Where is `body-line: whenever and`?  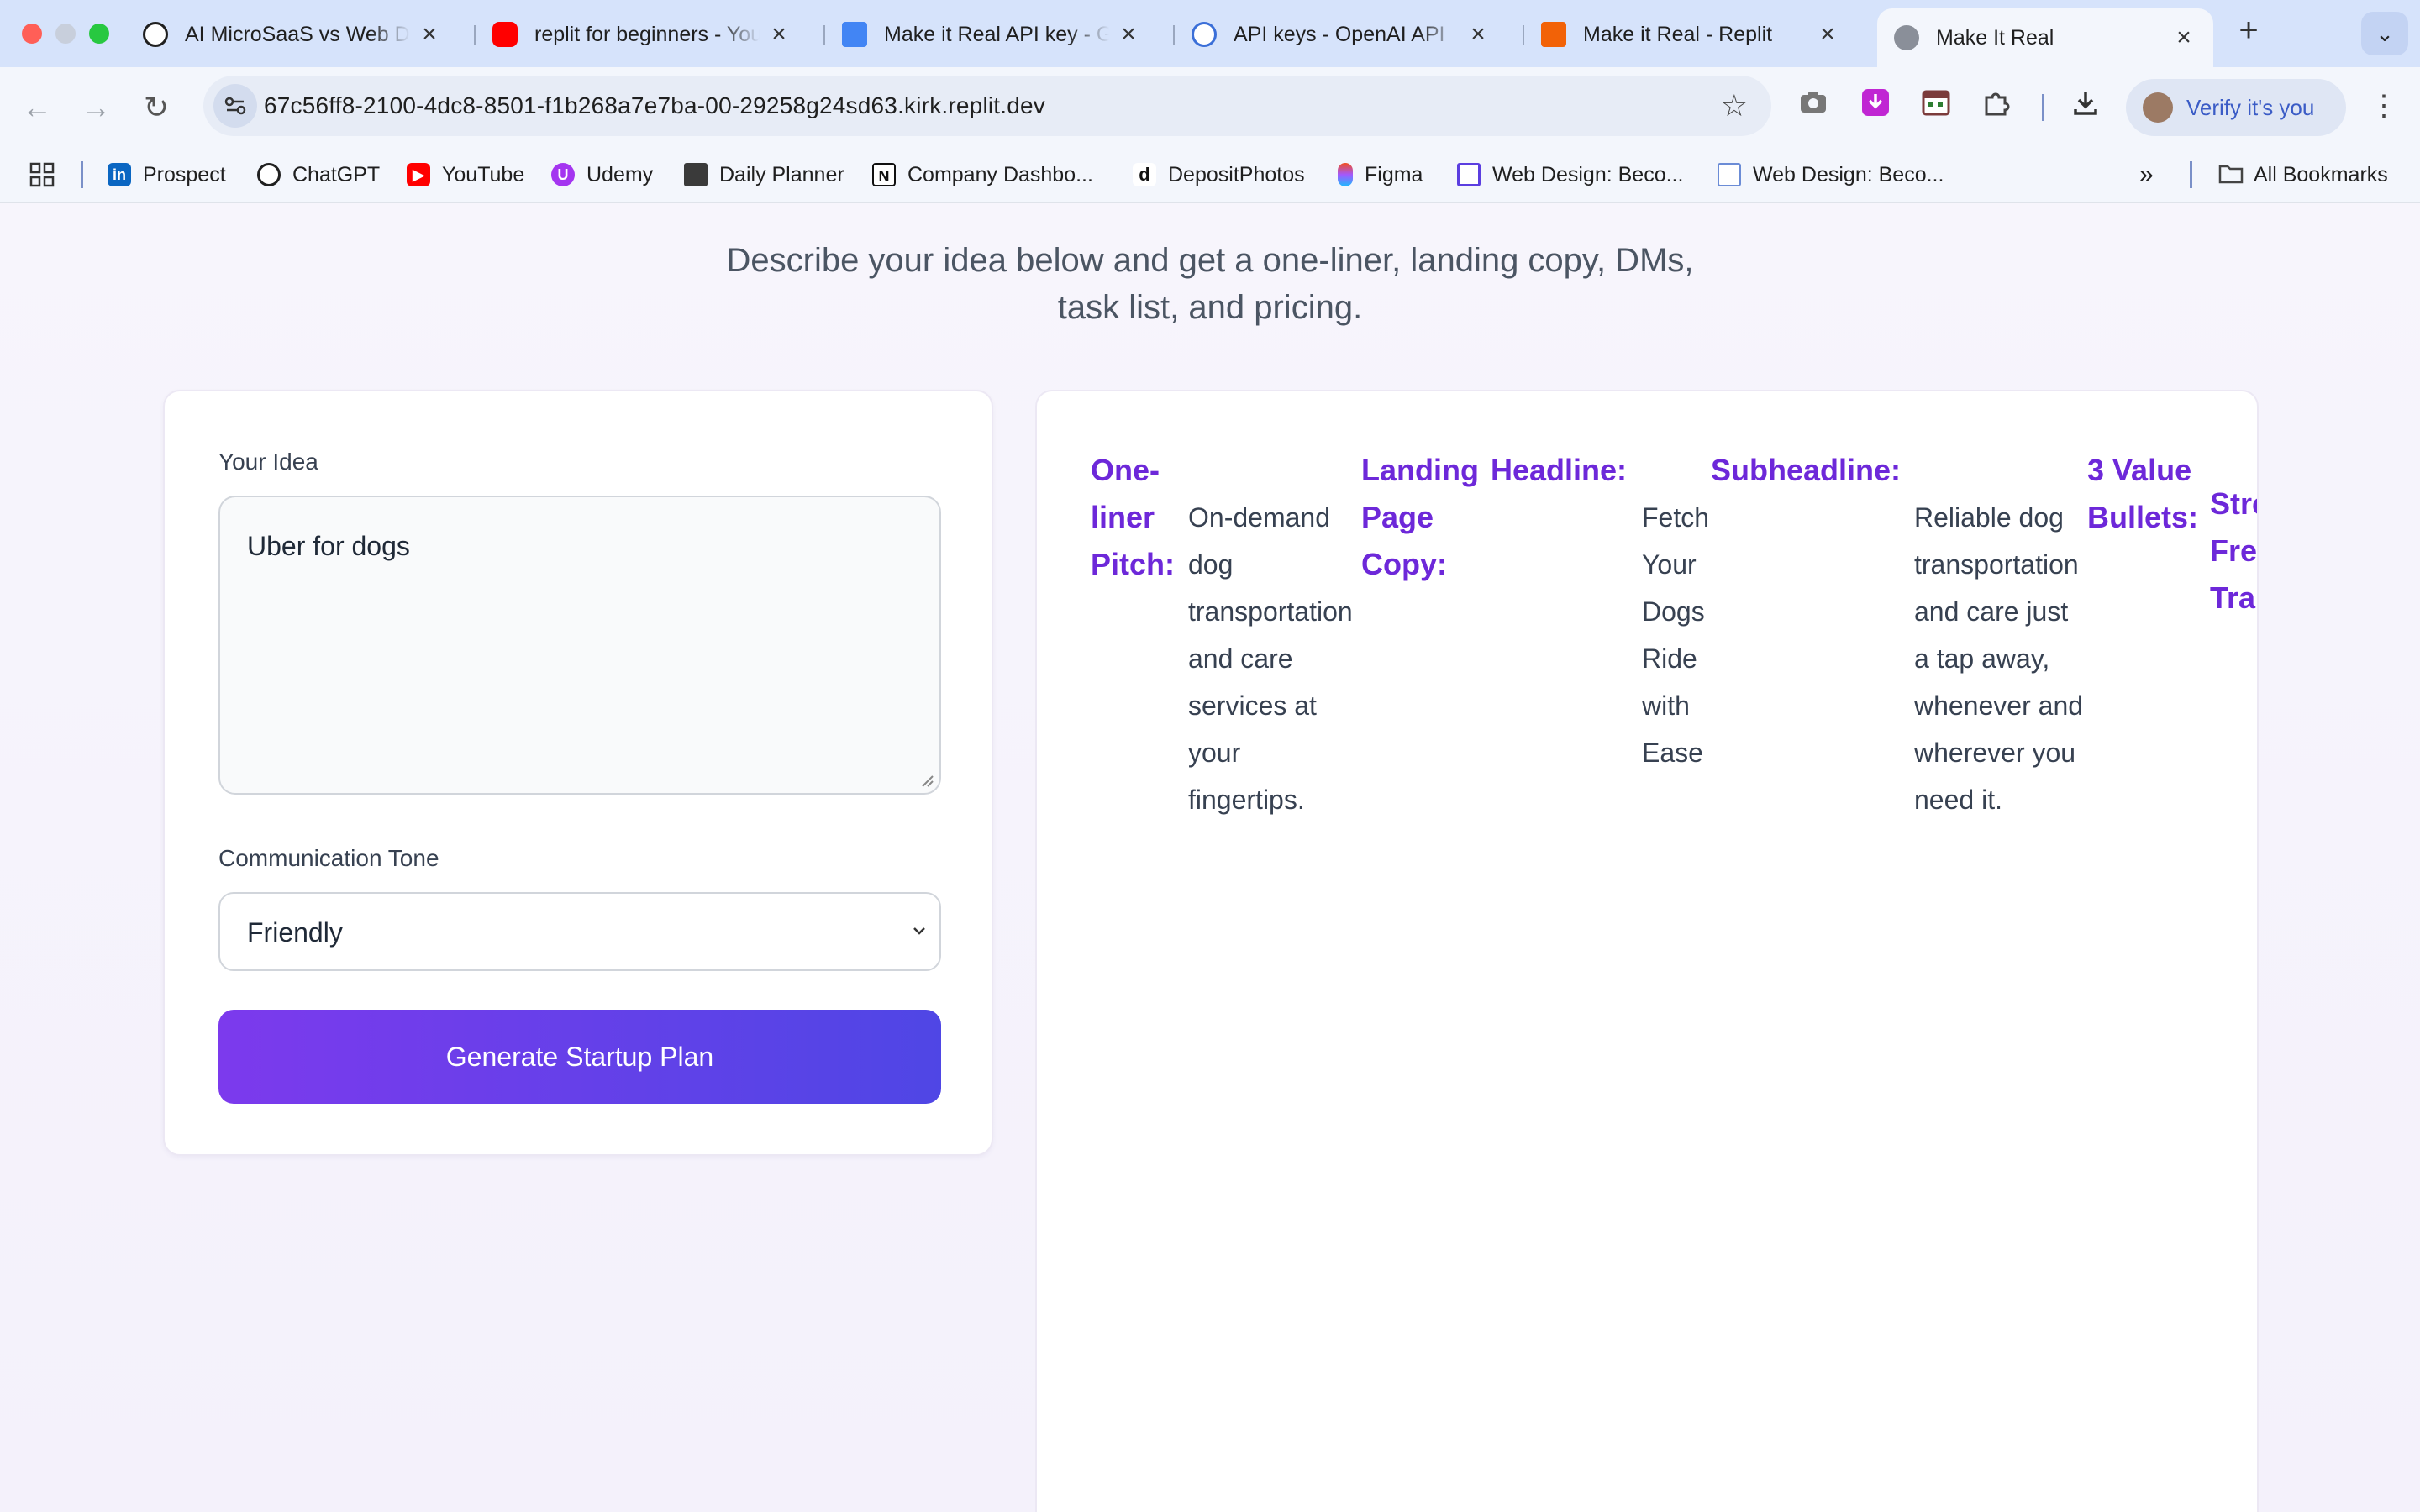
body-line: whenever and is located at coordinates (1999, 705).